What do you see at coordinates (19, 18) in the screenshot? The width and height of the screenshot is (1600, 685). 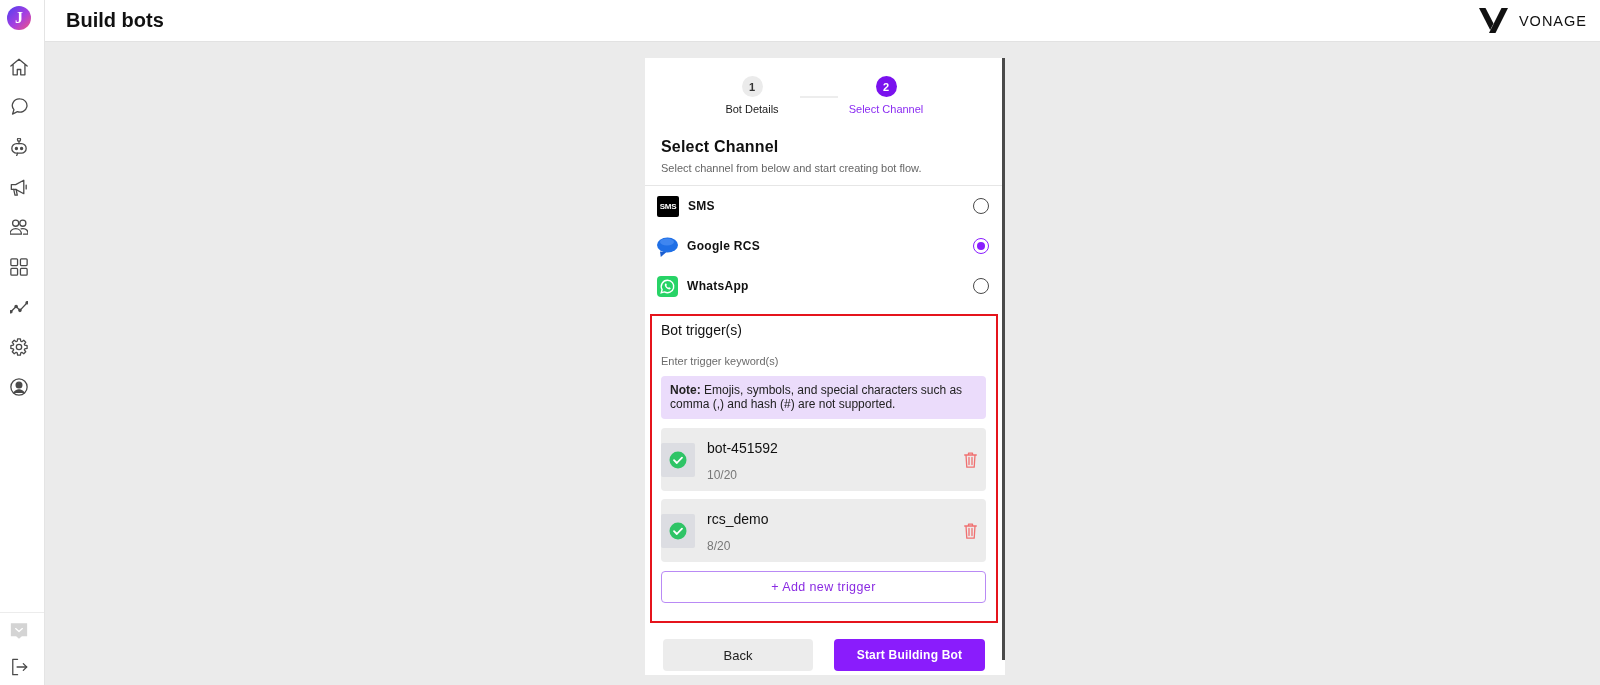 I see `app-logo: J` at bounding box center [19, 18].